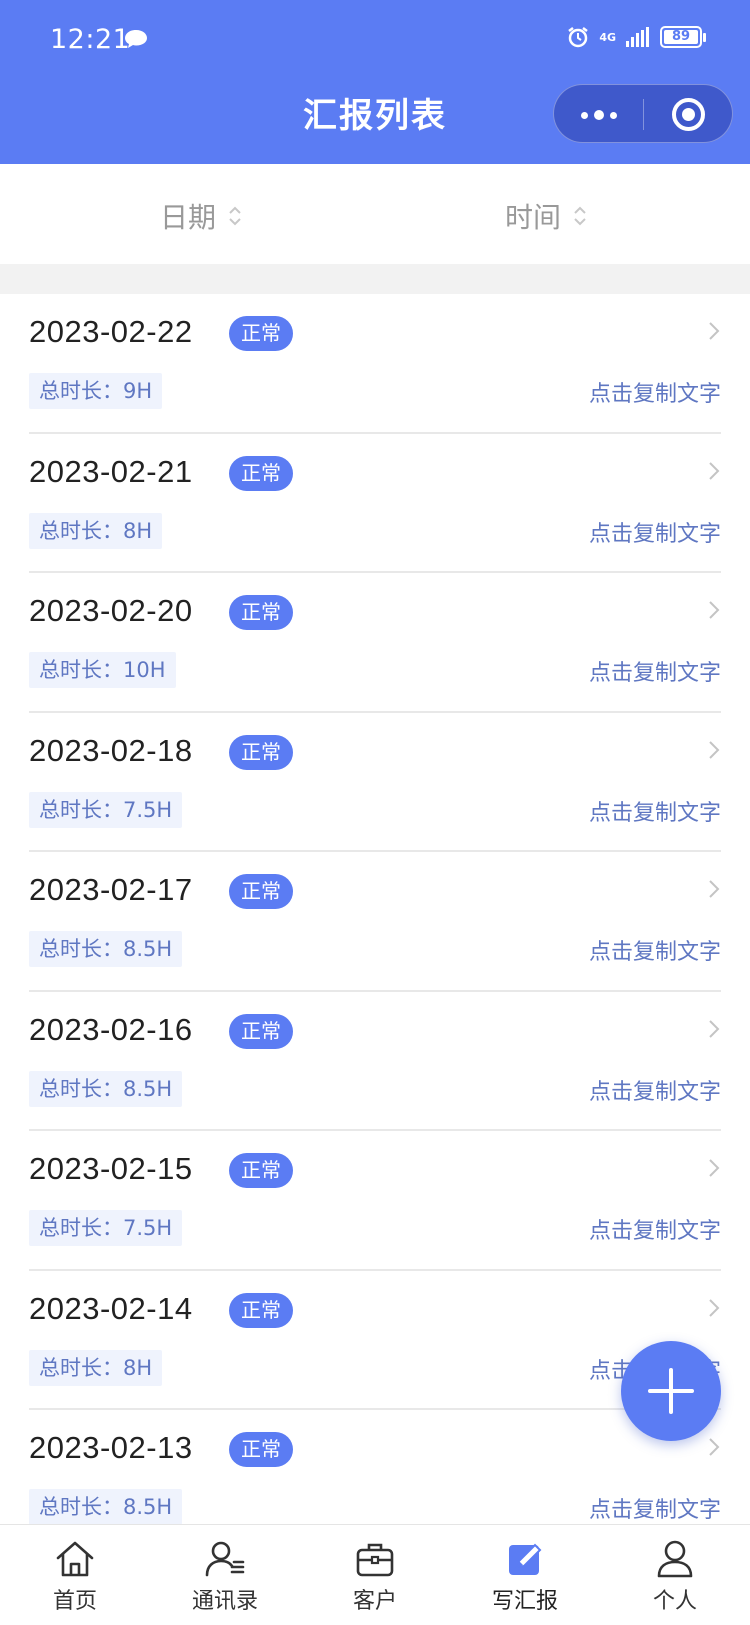 Image resolution: width=750 pixels, height=1625 pixels. I want to click on report-date: 2023-02-15, so click(111, 1168).